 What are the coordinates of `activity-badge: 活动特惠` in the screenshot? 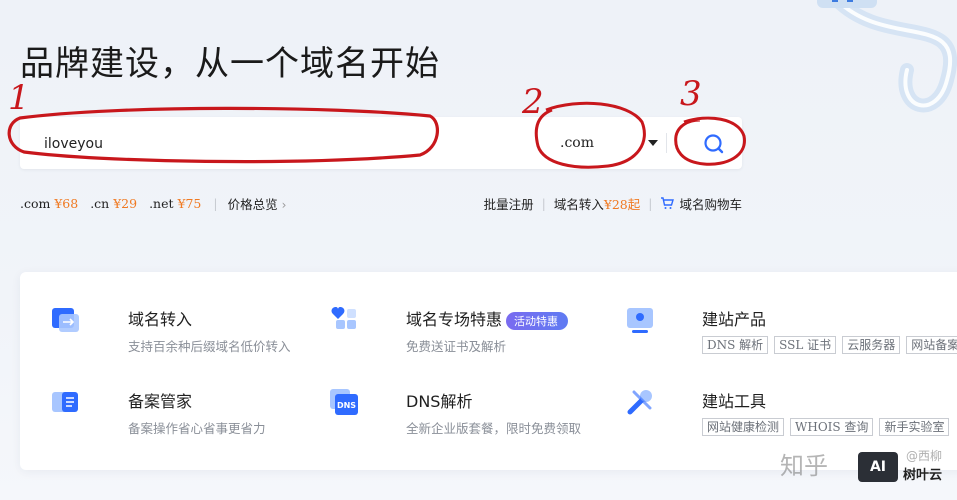 It's located at (537, 320).